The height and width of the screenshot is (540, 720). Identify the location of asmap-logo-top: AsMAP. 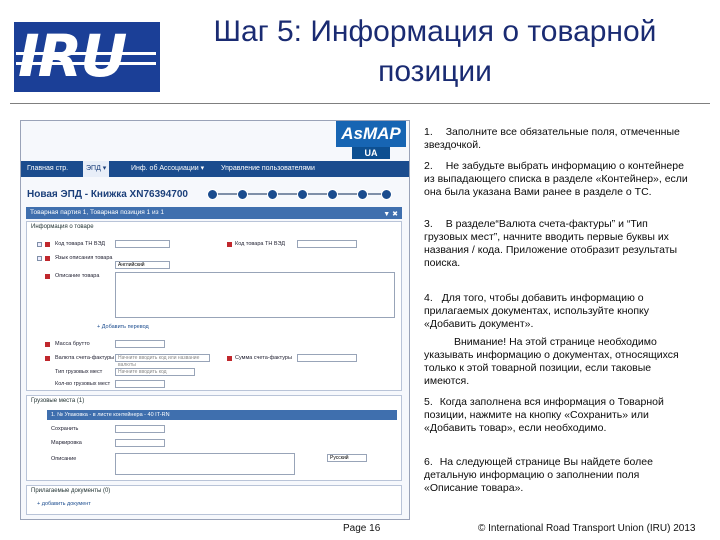
(371, 134).